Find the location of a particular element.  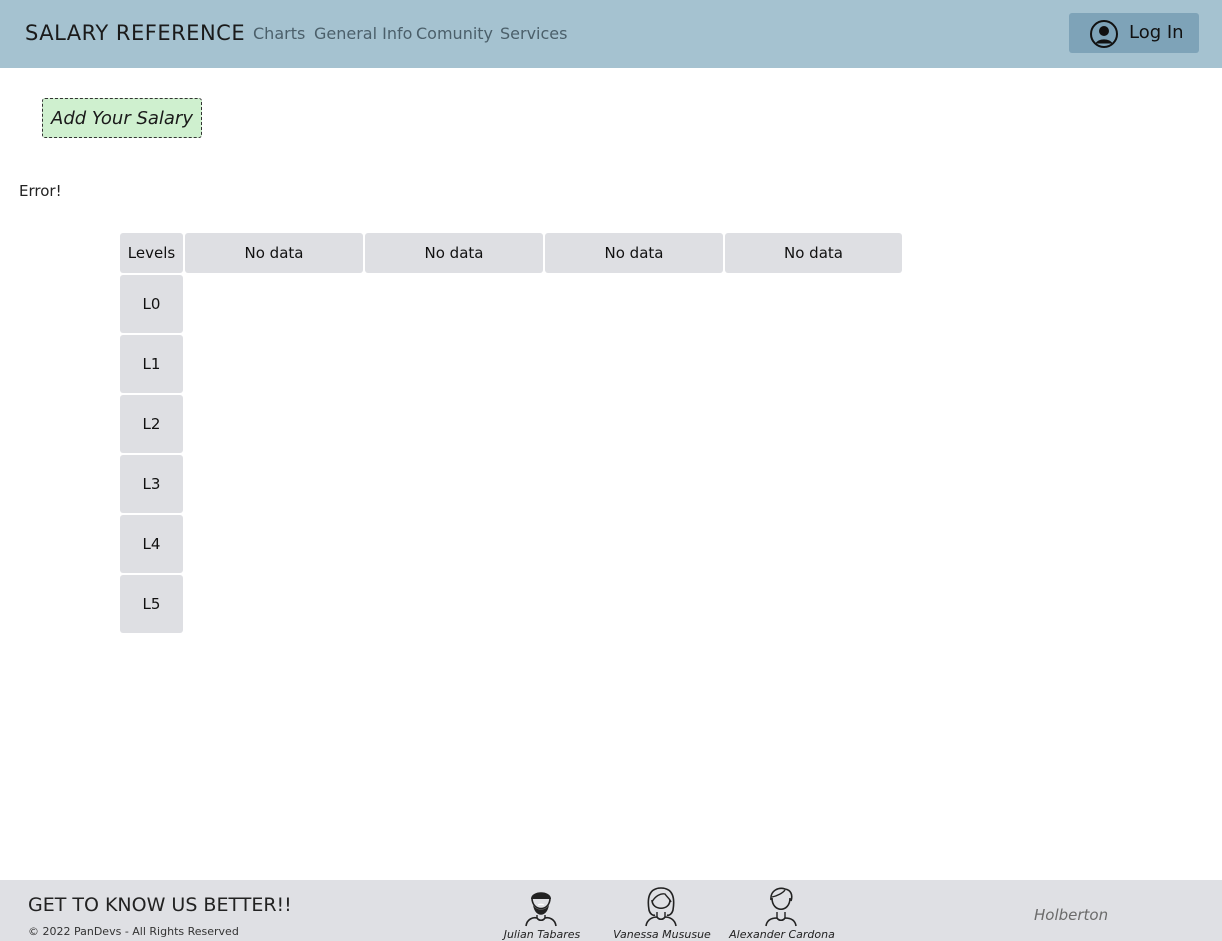

table-row-level: L2 is located at coordinates (151, 424).